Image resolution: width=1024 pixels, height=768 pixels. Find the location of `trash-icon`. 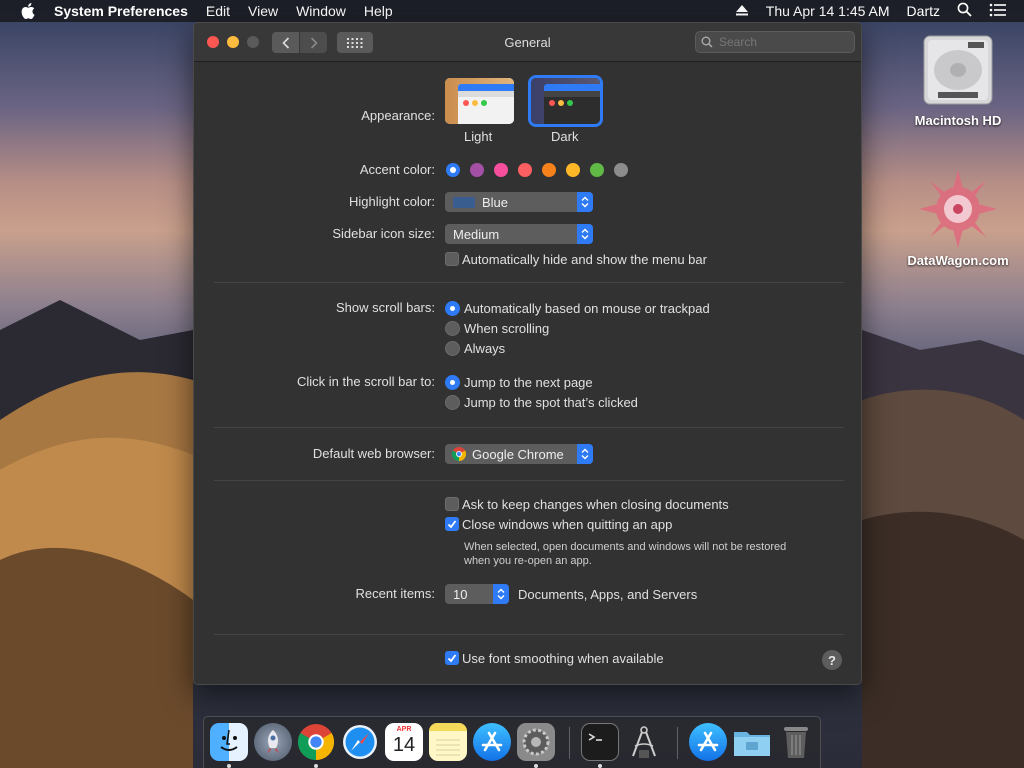

trash-icon is located at coordinates (796, 742).